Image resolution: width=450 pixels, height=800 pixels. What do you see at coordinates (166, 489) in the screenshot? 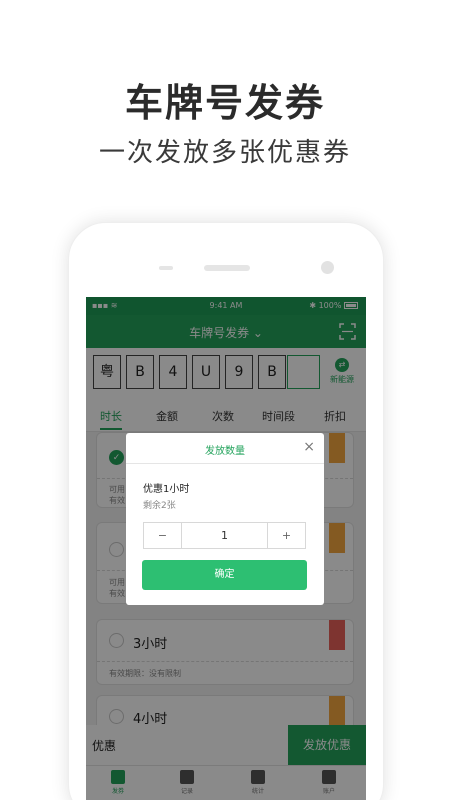
I see `dialog-coupon-name: 优惠1小时` at bounding box center [166, 489].